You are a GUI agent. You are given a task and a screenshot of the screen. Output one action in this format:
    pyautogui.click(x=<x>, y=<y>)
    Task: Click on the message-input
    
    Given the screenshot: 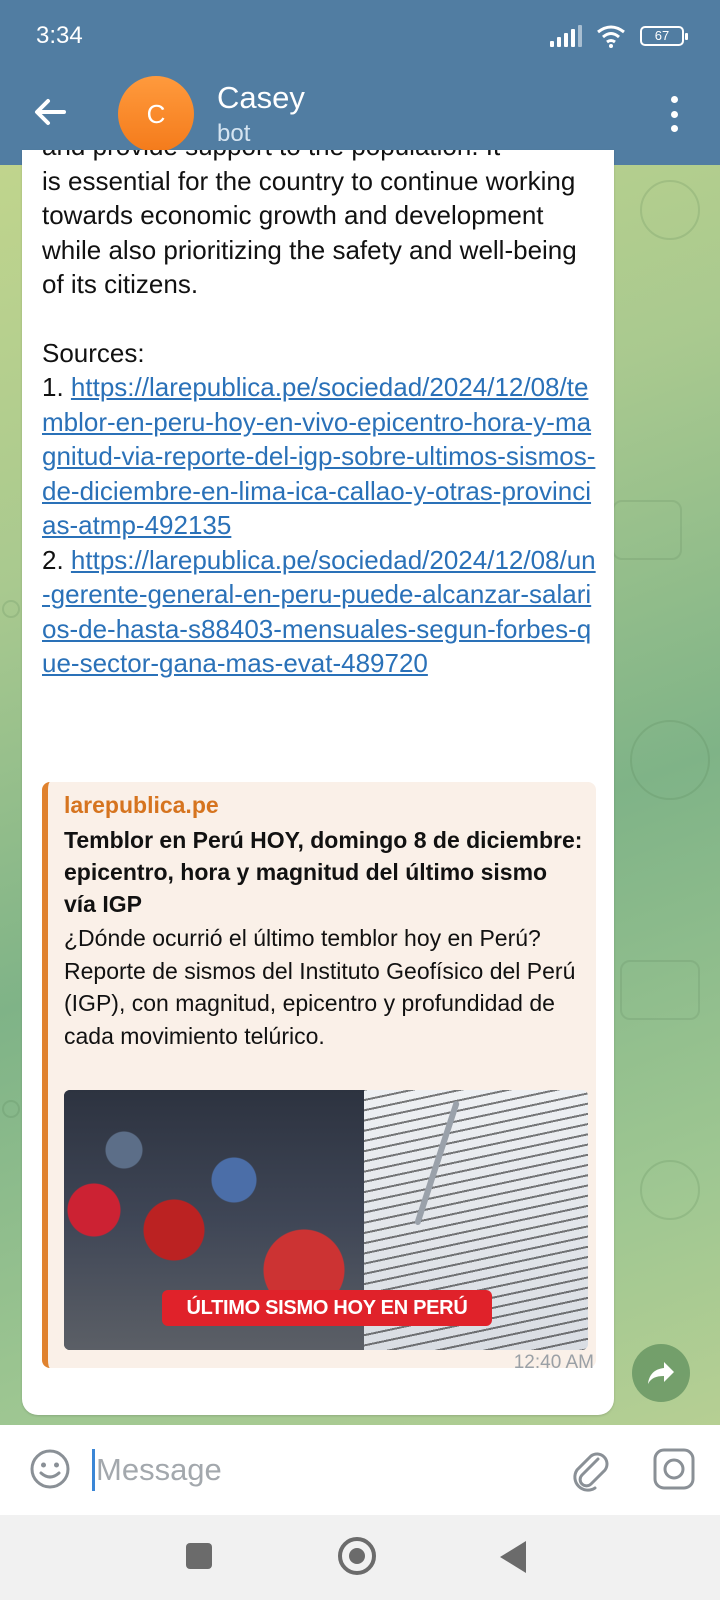 What is the action you would take?
    pyautogui.click(x=316, y=1470)
    